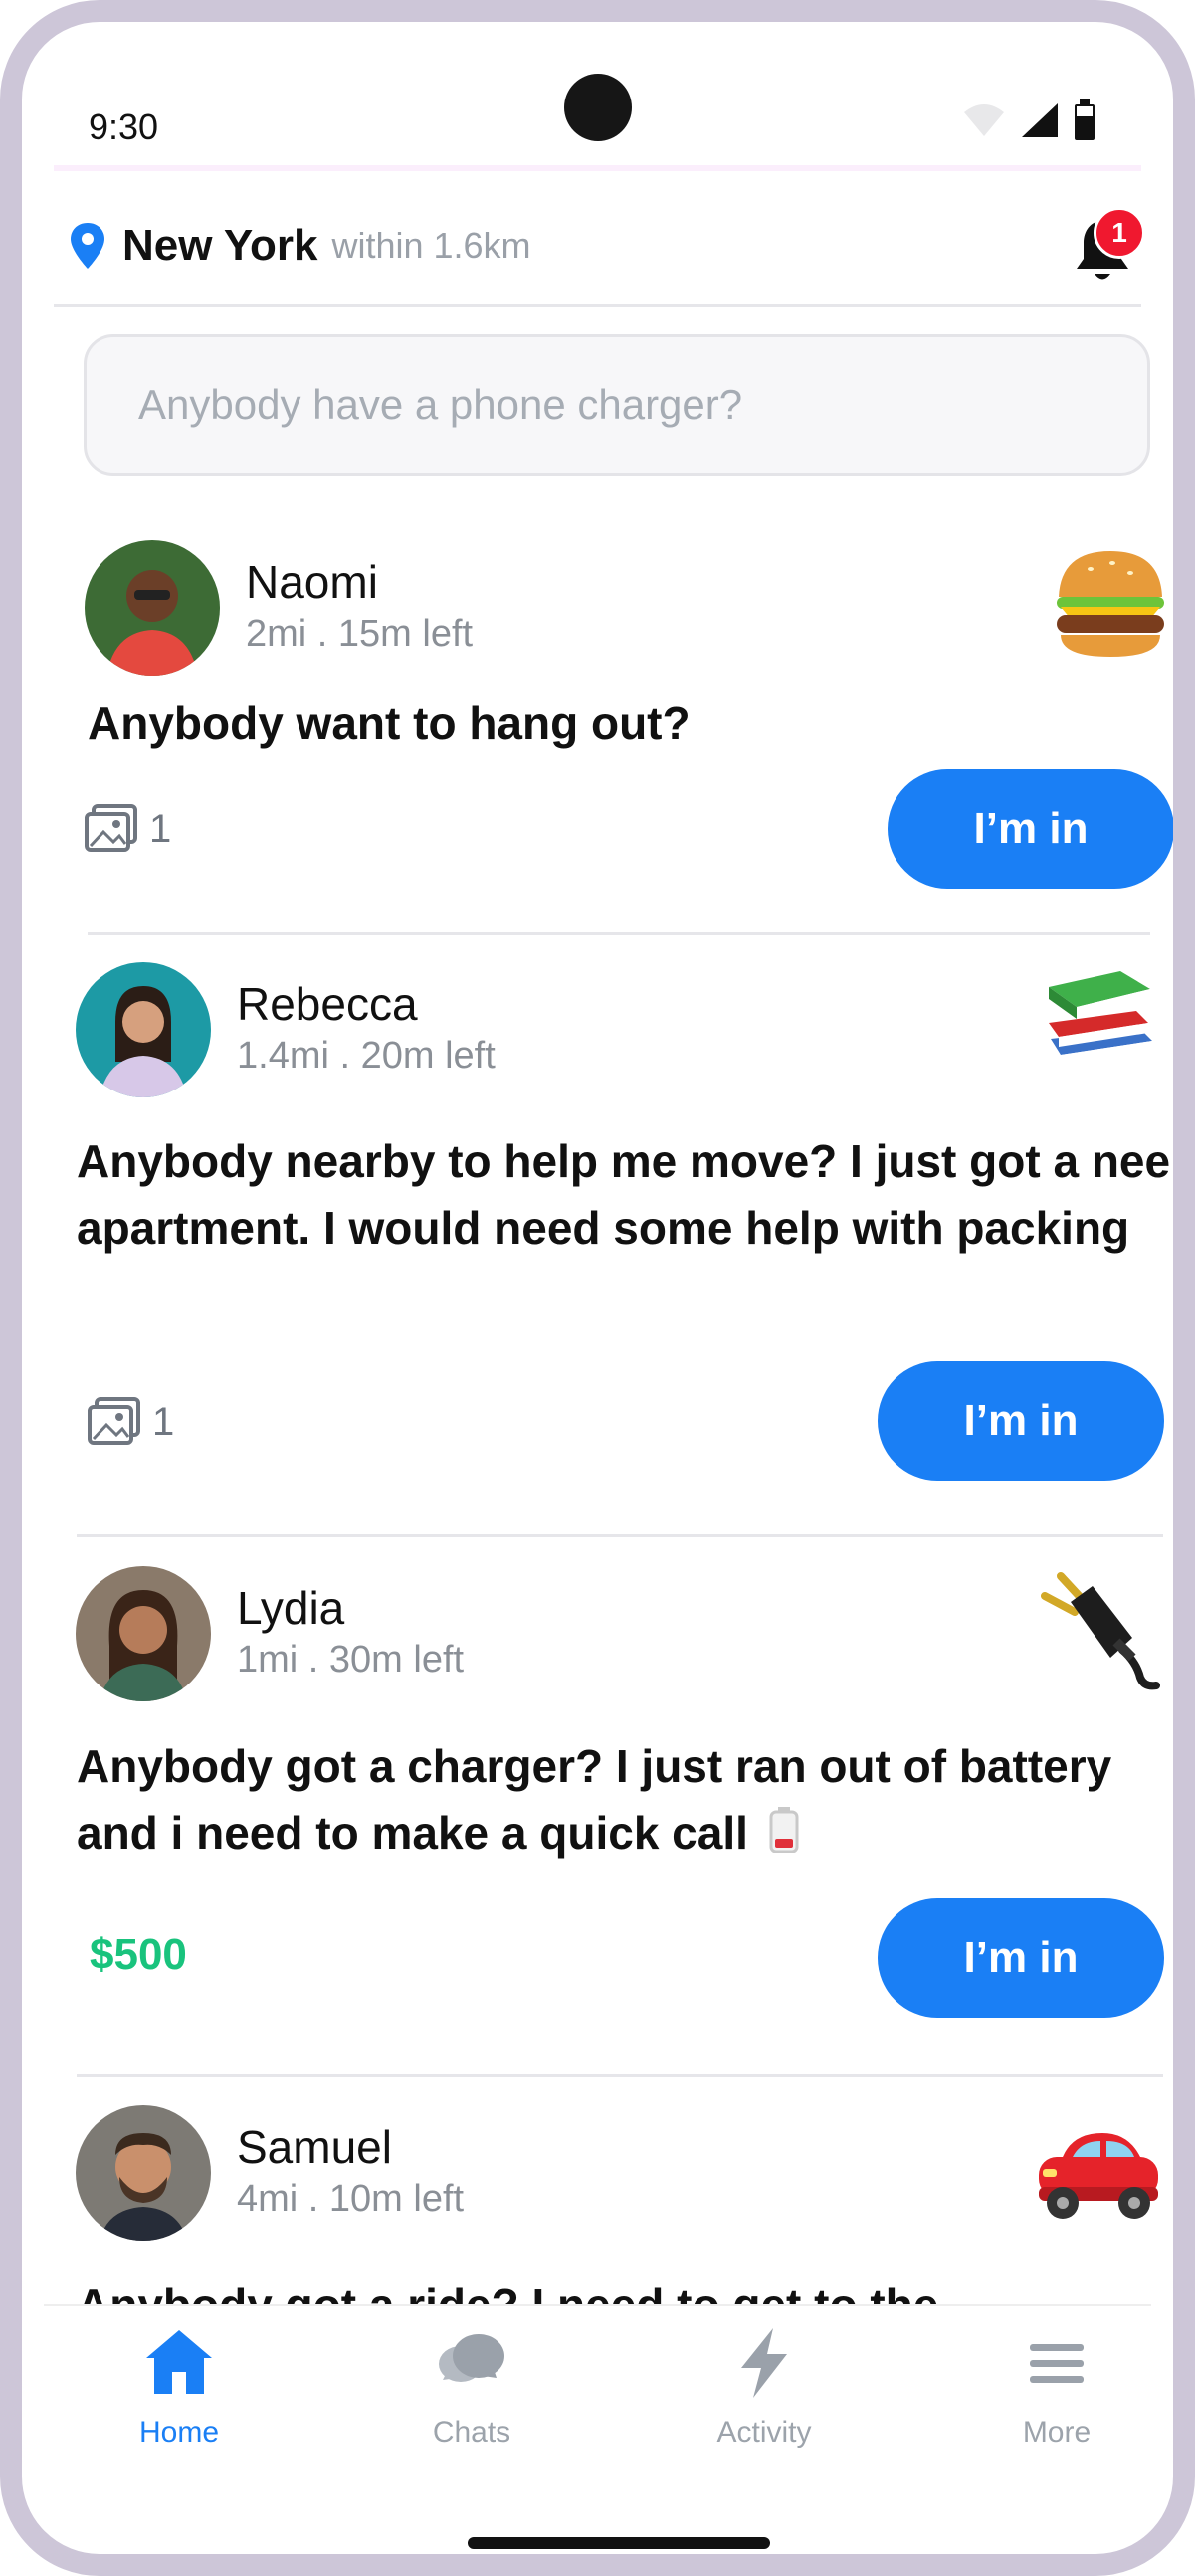 This screenshot has width=1195, height=2576. What do you see at coordinates (597, 305) in the screenshot?
I see `header-divider` at bounding box center [597, 305].